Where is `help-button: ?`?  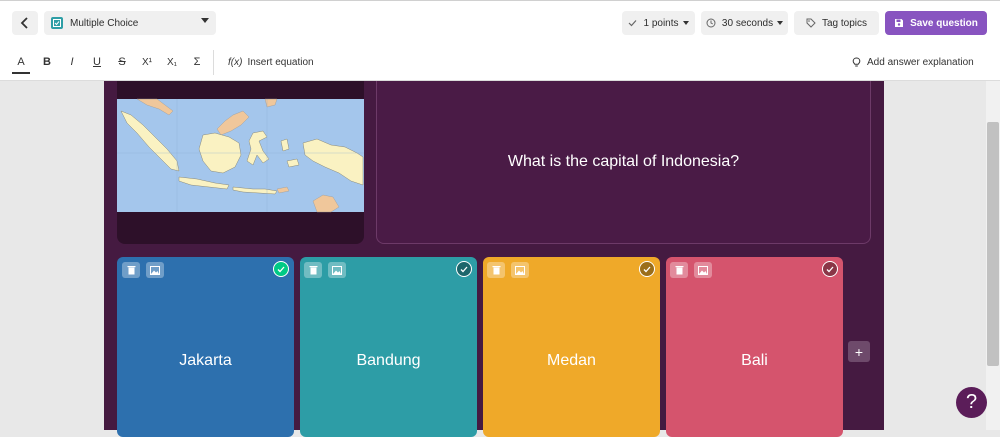
help-button: ? is located at coordinates (971, 402).